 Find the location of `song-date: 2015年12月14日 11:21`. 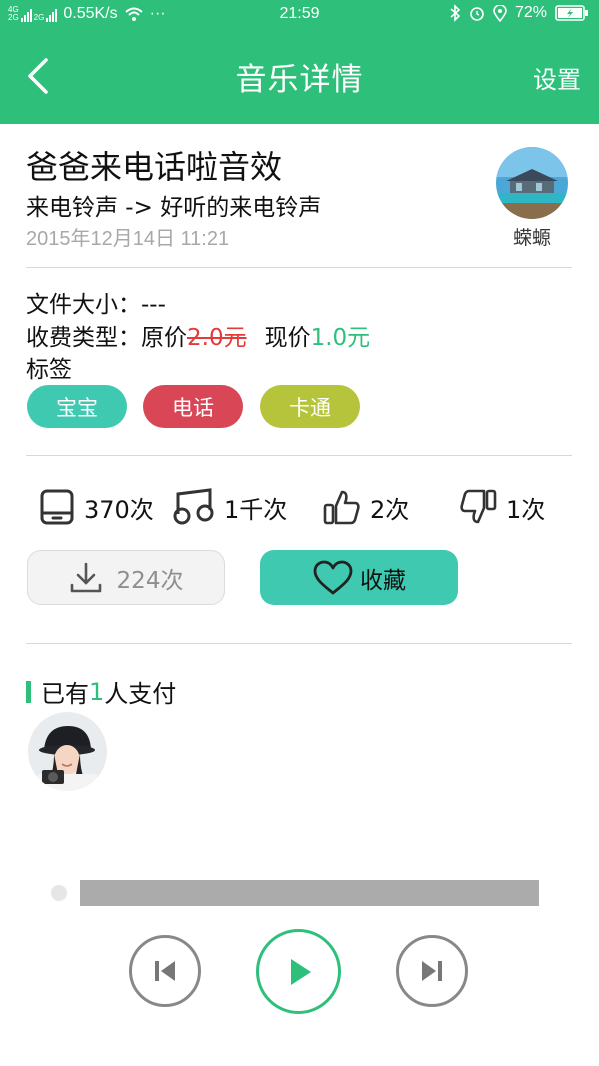

song-date: 2015年12月14日 11:21 is located at coordinates (128, 239).